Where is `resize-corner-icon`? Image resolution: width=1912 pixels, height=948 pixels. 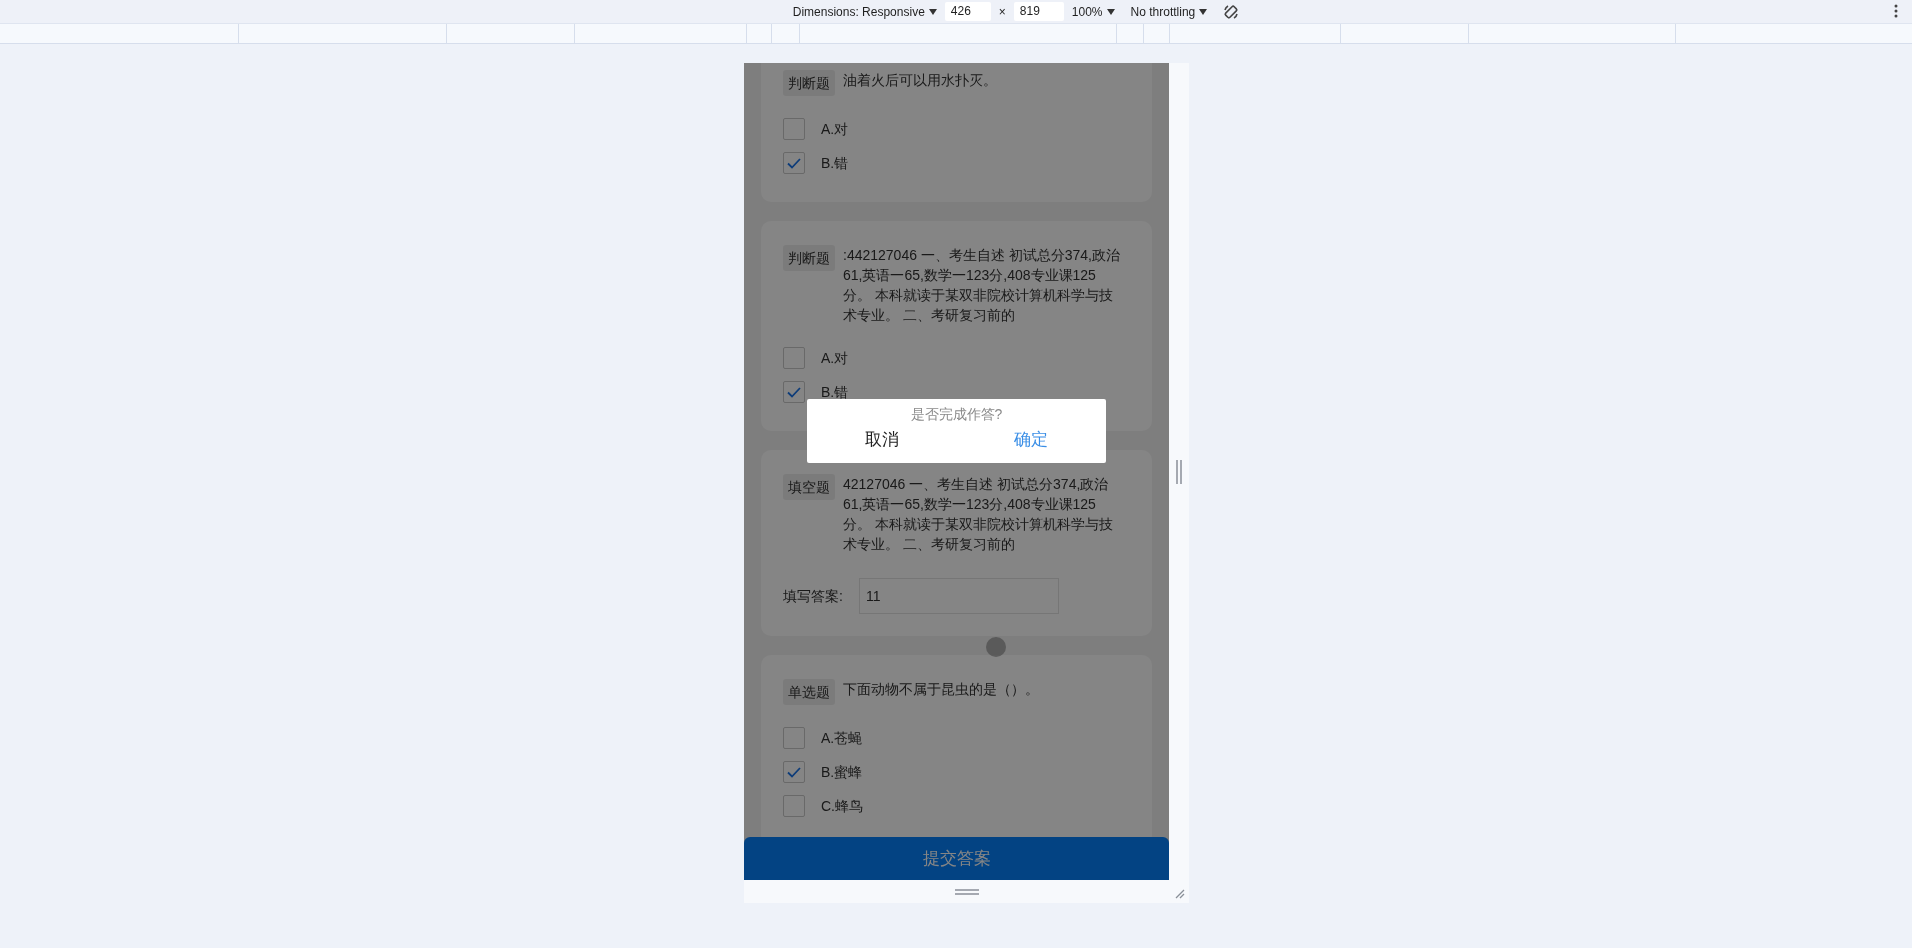
resize-corner-icon is located at coordinates (1180, 894).